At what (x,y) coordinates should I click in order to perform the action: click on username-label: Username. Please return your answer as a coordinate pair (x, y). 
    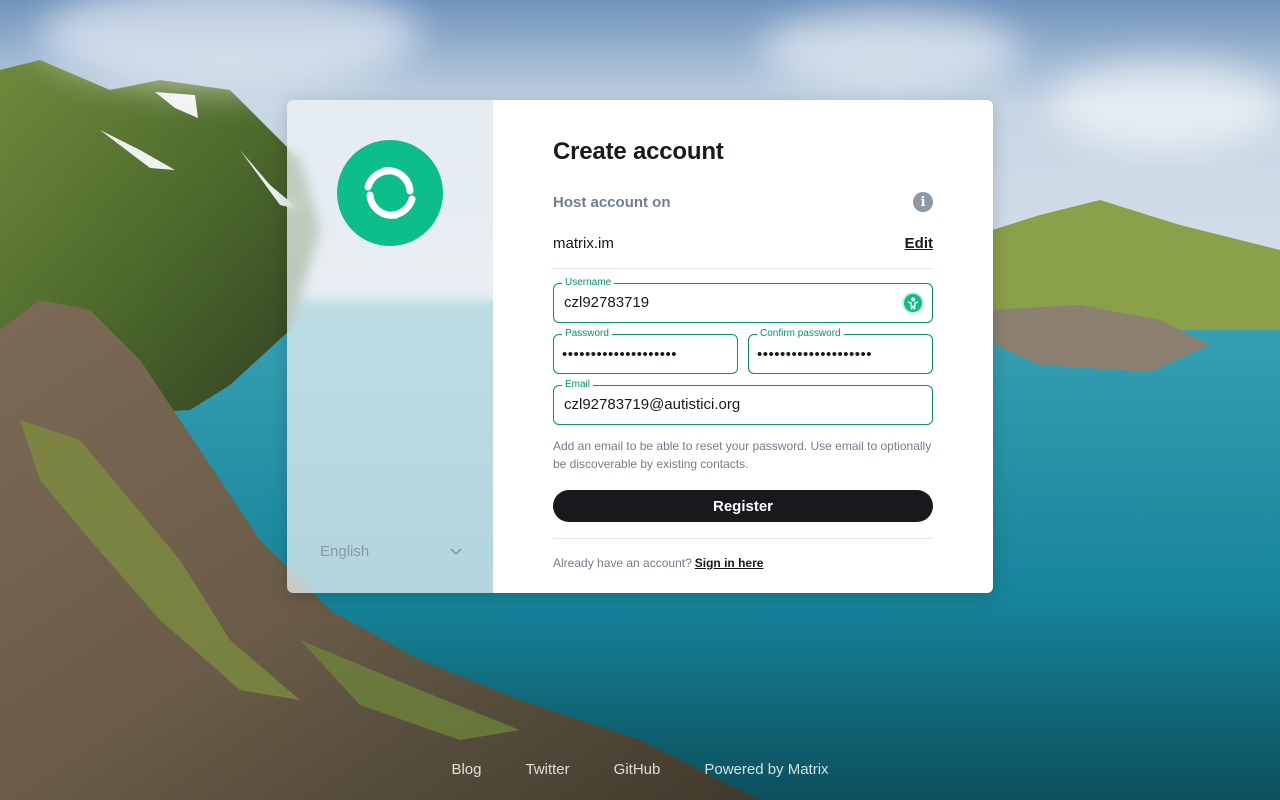
    Looking at the image, I should click on (588, 283).